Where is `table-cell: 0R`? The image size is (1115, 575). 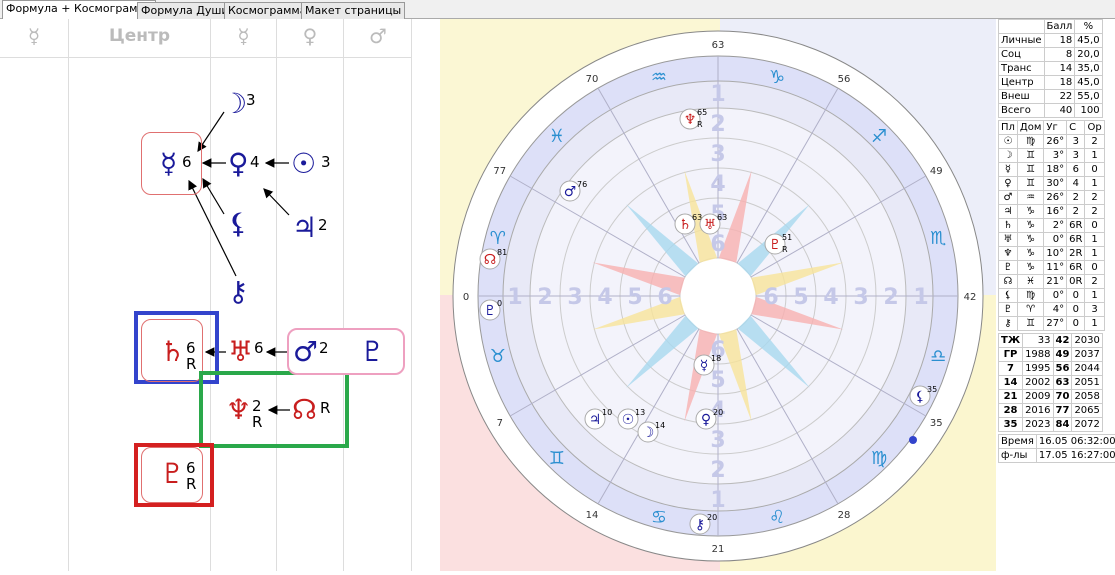
table-cell: 0R is located at coordinates (1076, 282).